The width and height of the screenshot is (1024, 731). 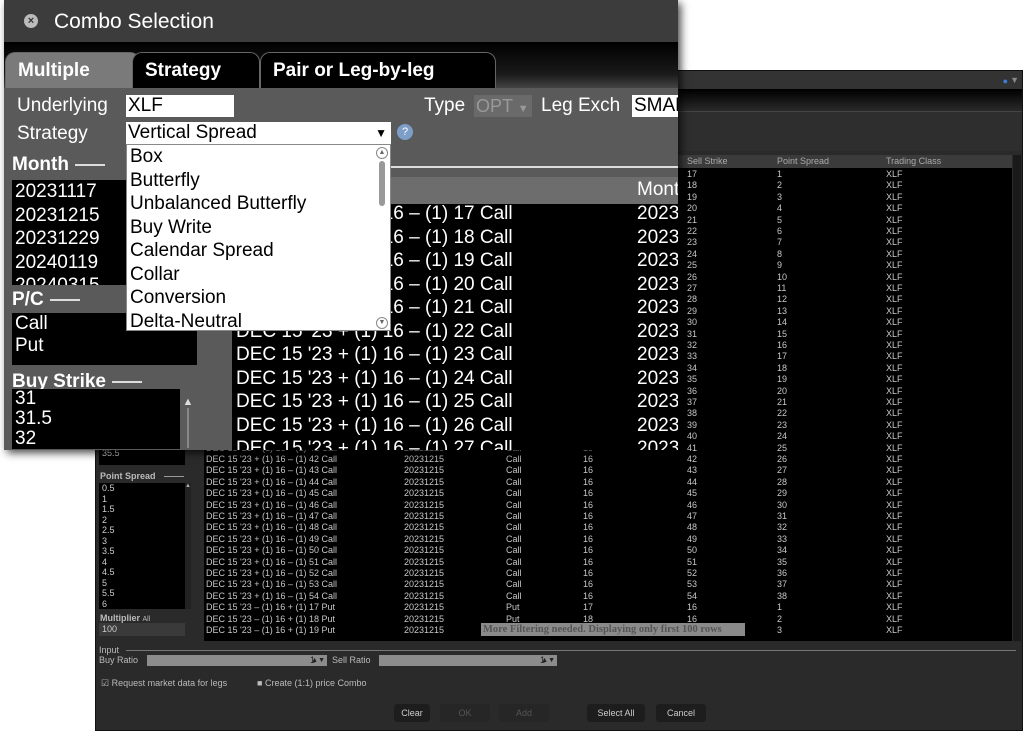 What do you see at coordinates (73, 263) in the screenshot?
I see `list-item: 20240119` at bounding box center [73, 263].